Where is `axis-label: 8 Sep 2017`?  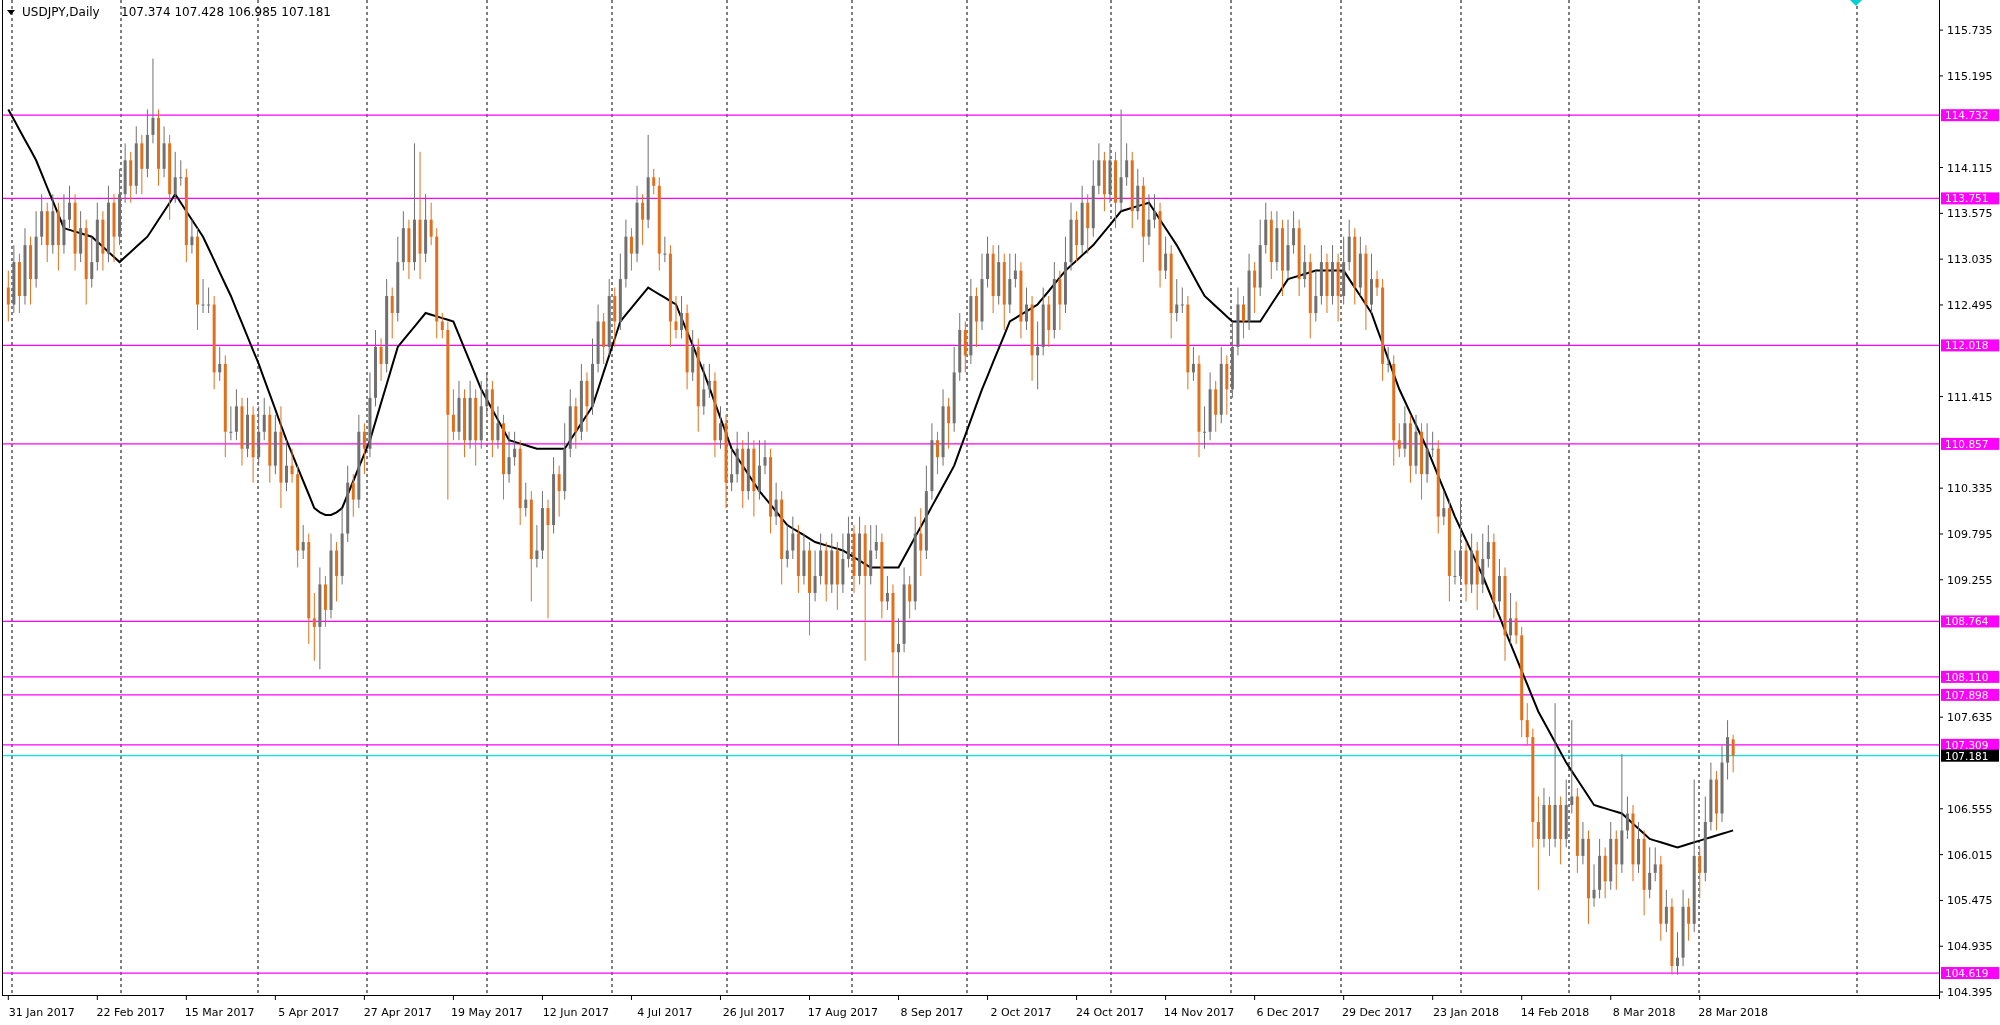 axis-label: 8 Sep 2017 is located at coordinates (932, 1012).